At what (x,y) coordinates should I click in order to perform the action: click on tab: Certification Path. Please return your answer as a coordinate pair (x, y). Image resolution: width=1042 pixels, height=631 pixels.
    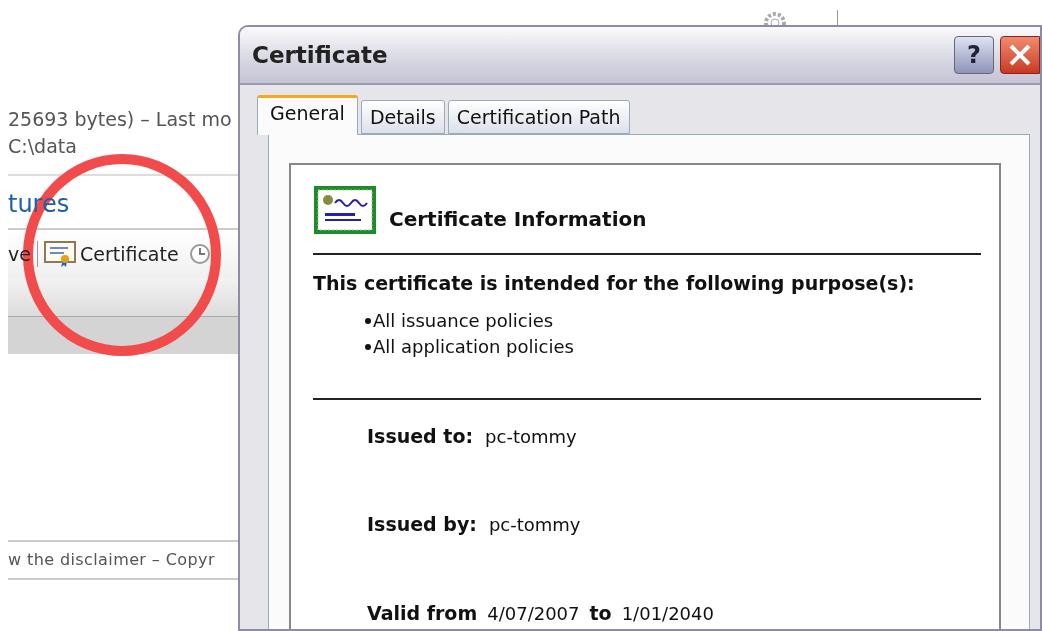
    Looking at the image, I should click on (538, 117).